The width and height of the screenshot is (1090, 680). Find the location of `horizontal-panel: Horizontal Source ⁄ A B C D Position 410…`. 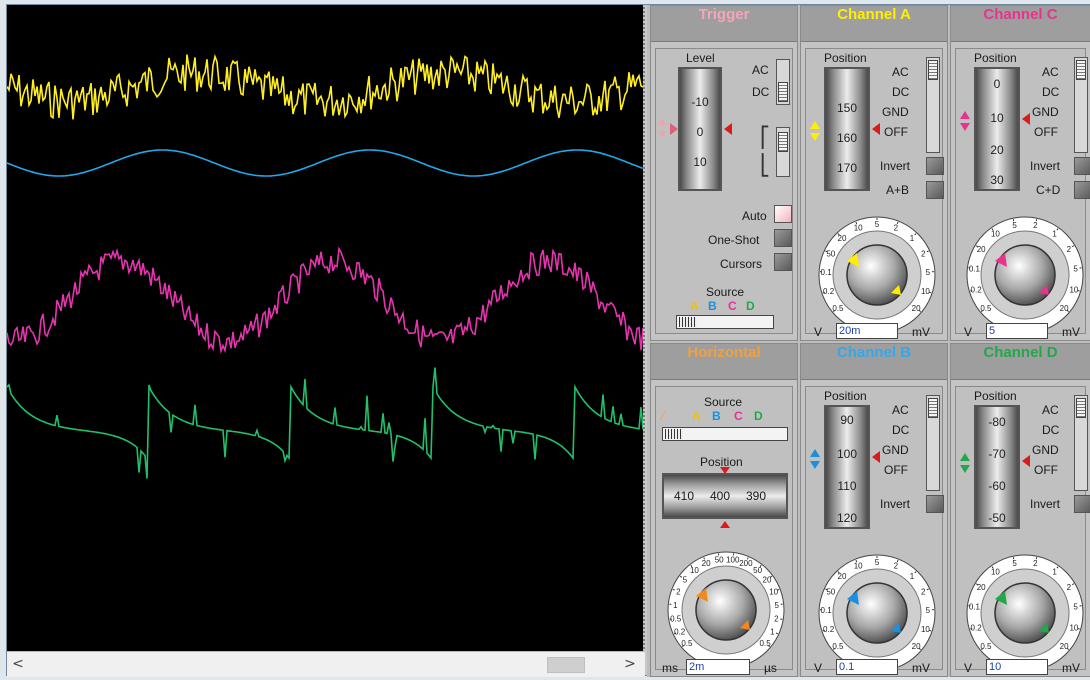

horizontal-panel: Horizontal Source ⁄ A B C D Position 410… is located at coordinates (724, 510).